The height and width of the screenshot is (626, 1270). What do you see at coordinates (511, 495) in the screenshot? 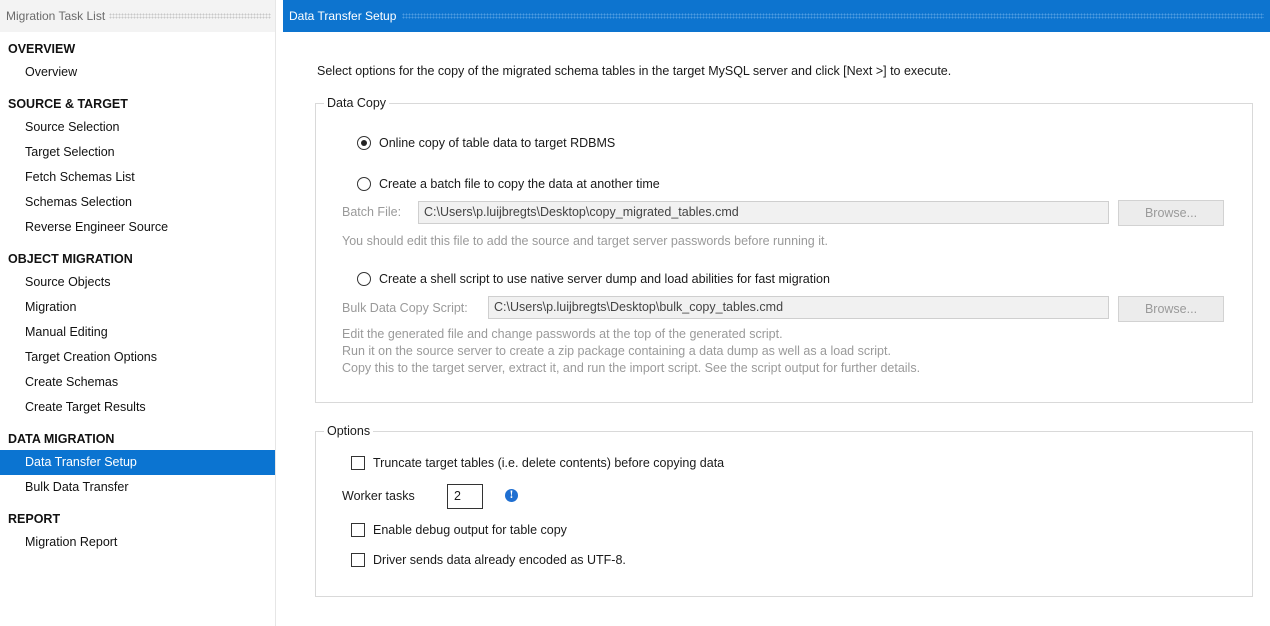
I see `info-icon: !` at bounding box center [511, 495].